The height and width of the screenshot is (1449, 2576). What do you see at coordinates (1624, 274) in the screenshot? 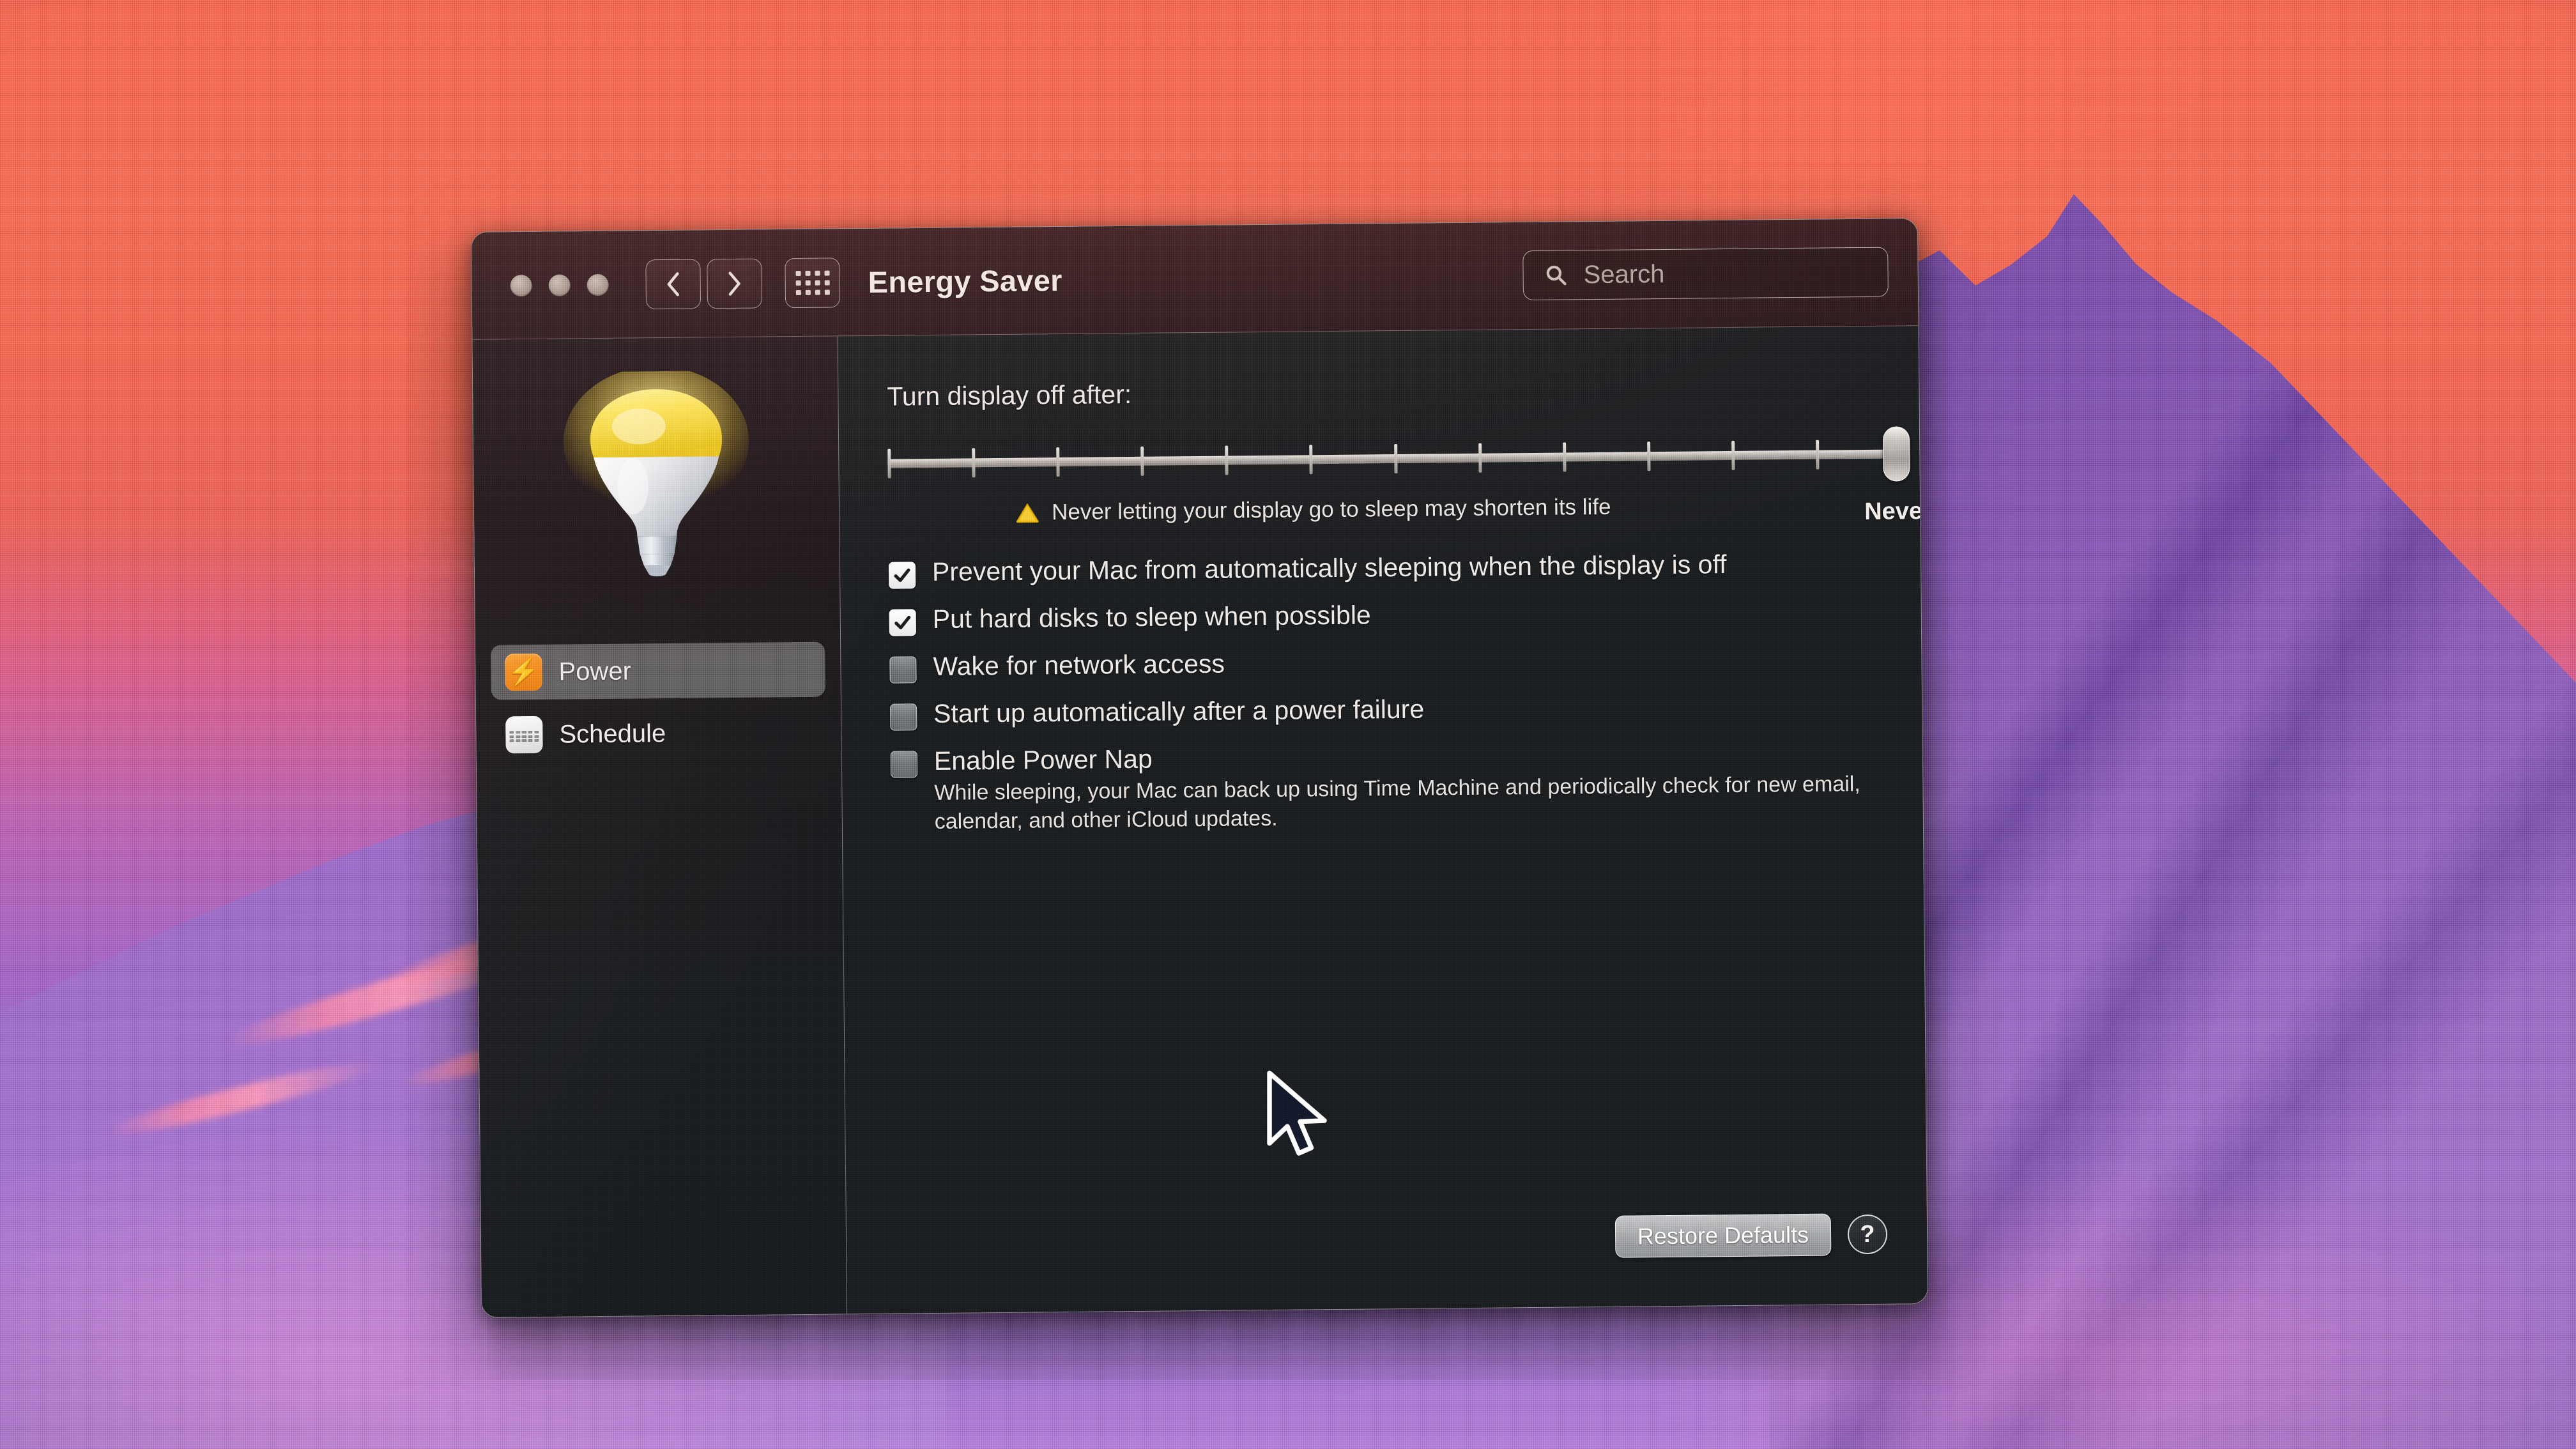
I see `search-placeholder: Search` at bounding box center [1624, 274].